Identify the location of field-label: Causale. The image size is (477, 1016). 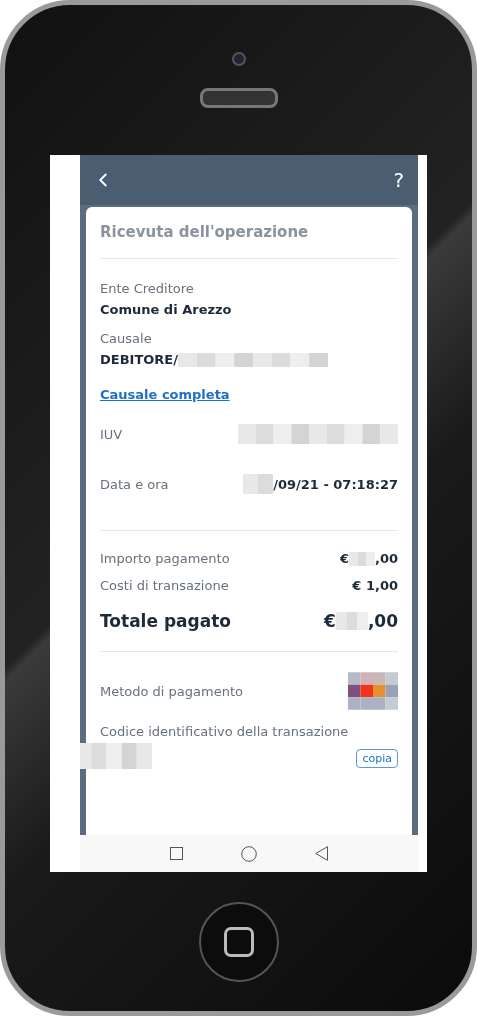
(126, 338).